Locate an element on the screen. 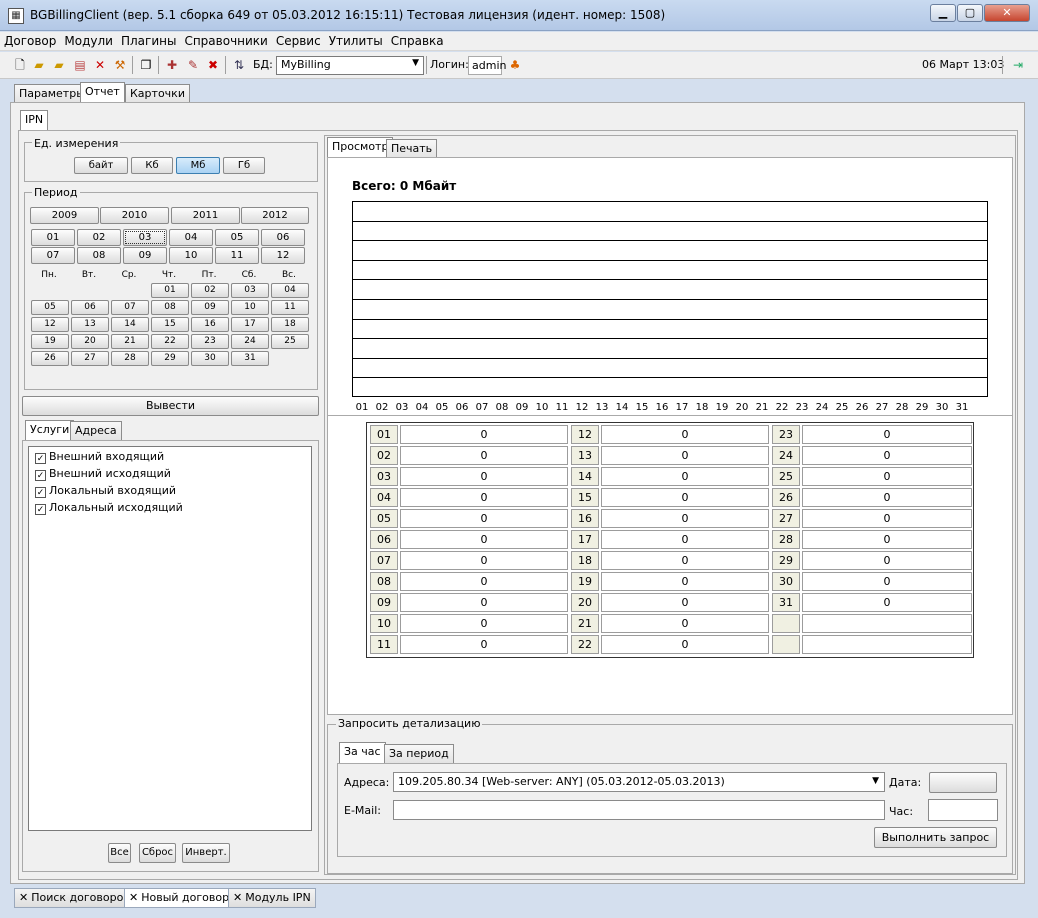 The image size is (1038, 918). day-29-button: 29 is located at coordinates (170, 358).